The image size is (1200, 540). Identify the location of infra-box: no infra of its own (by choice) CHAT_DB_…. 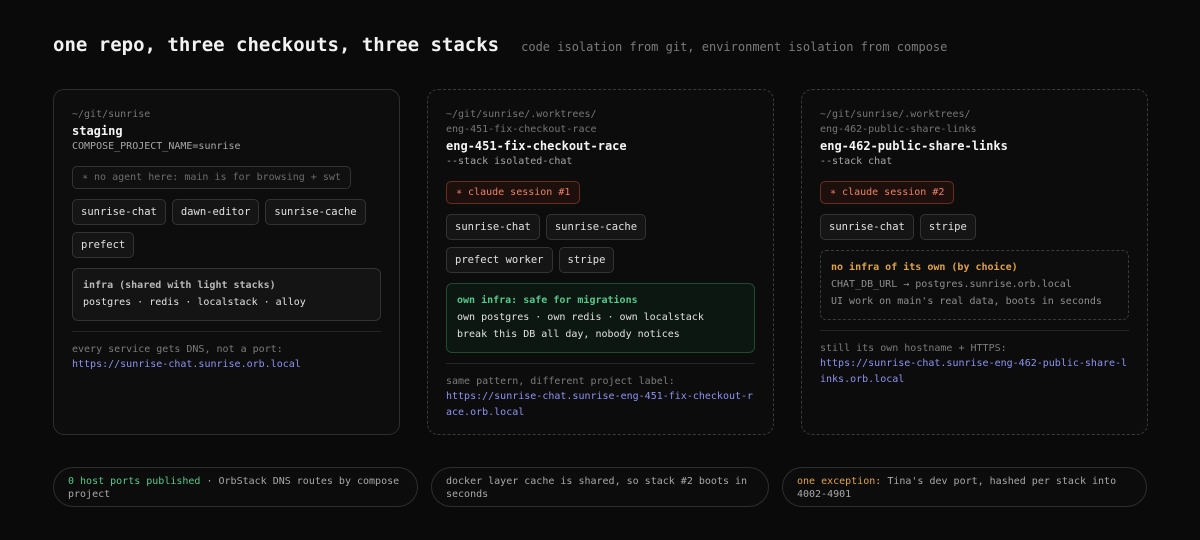
(974, 285).